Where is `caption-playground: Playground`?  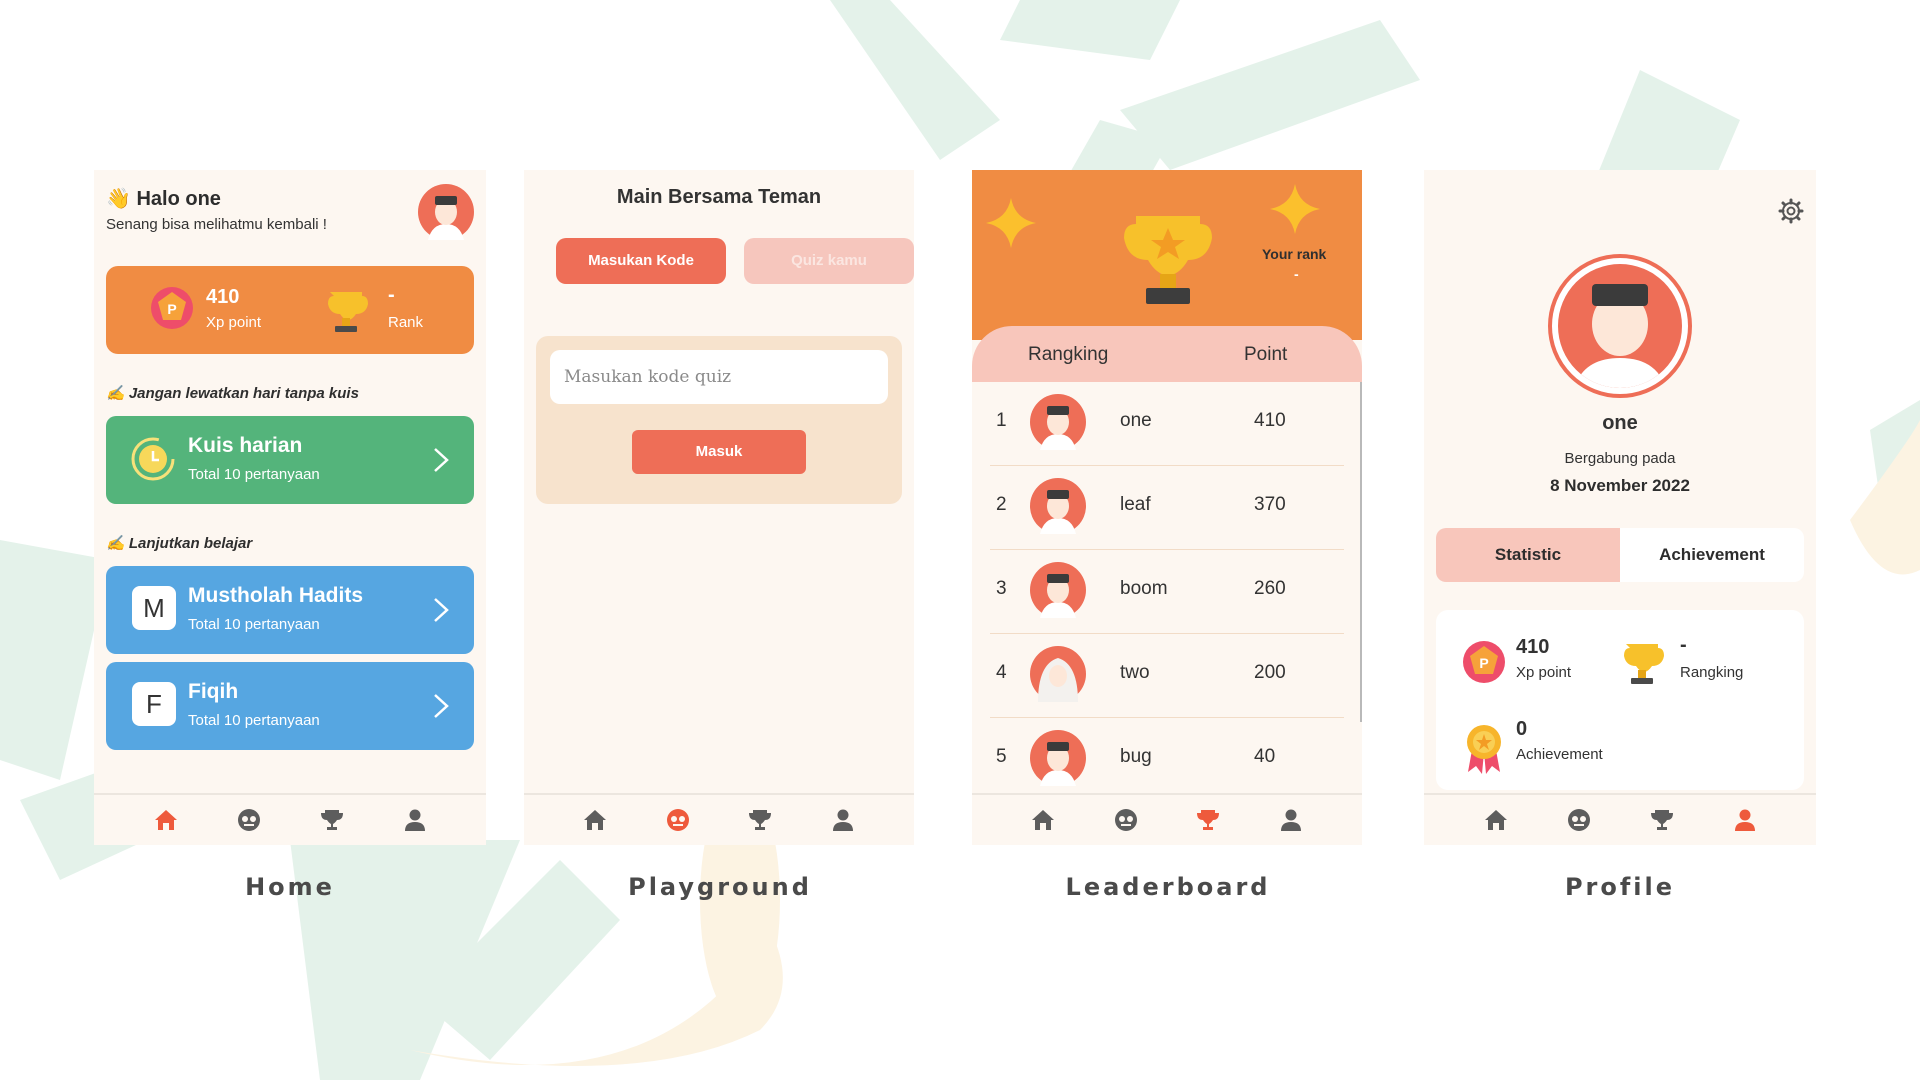
caption-playground: Playground is located at coordinates (720, 887).